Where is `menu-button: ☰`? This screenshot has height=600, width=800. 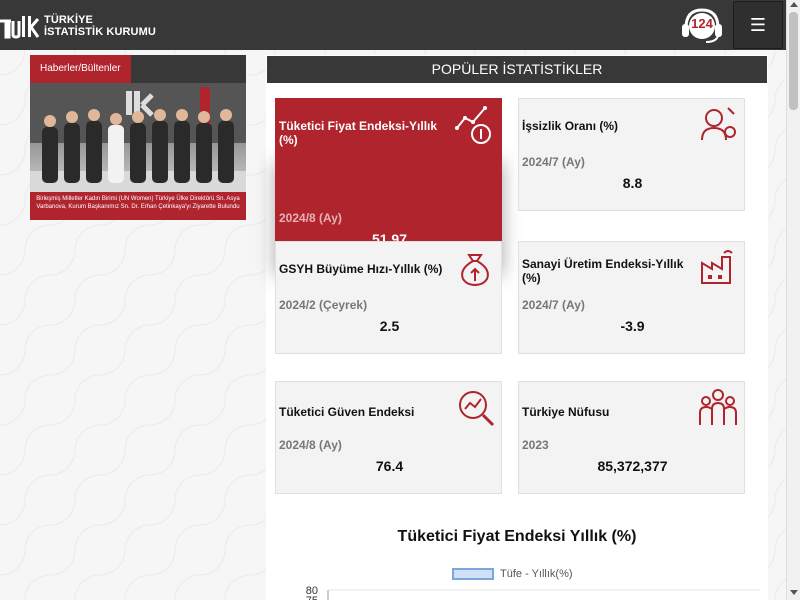
menu-button: ☰ is located at coordinates (758, 25).